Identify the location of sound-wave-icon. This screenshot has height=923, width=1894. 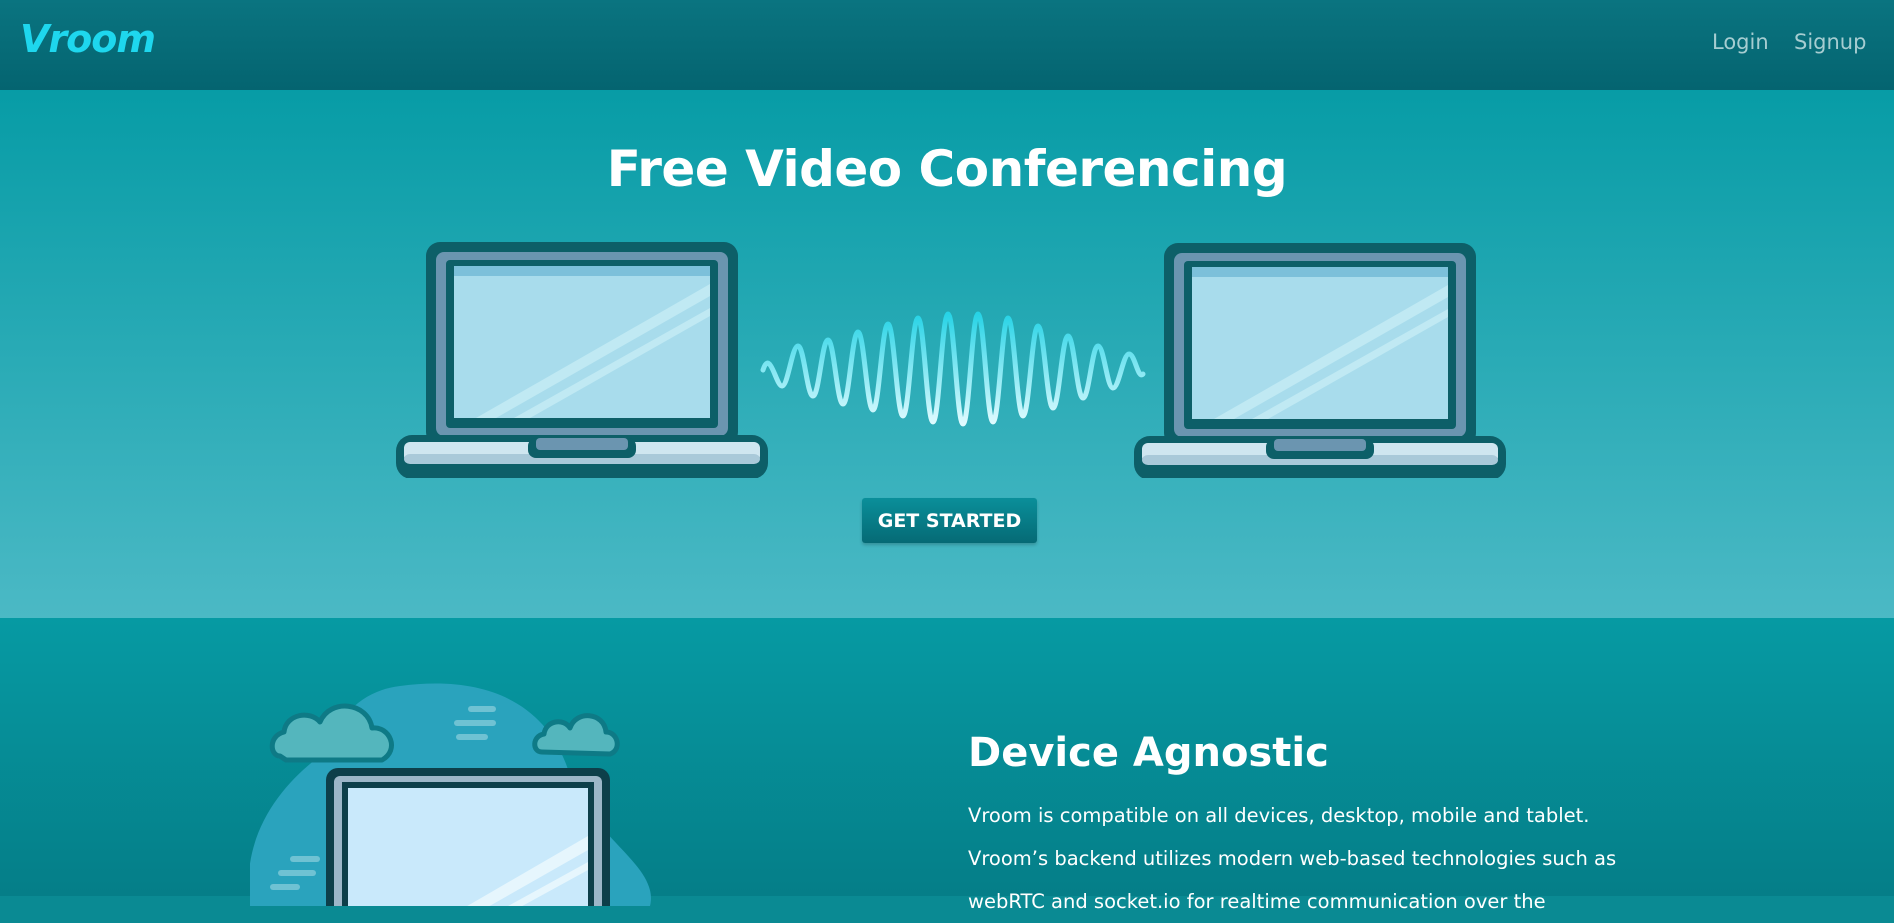
(953, 369).